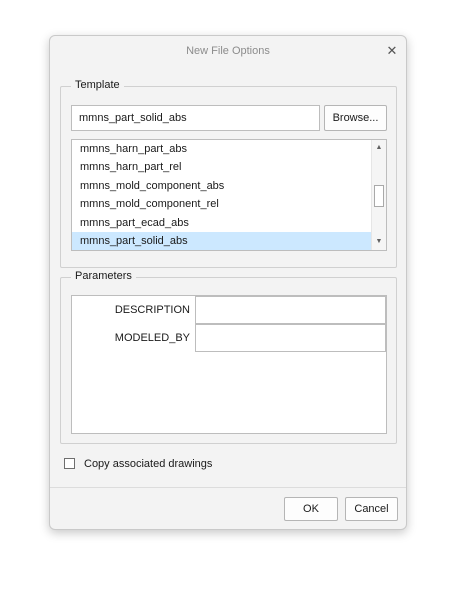 The height and width of the screenshot is (609, 474). I want to click on table-row: MODELED_BY, so click(229, 338).